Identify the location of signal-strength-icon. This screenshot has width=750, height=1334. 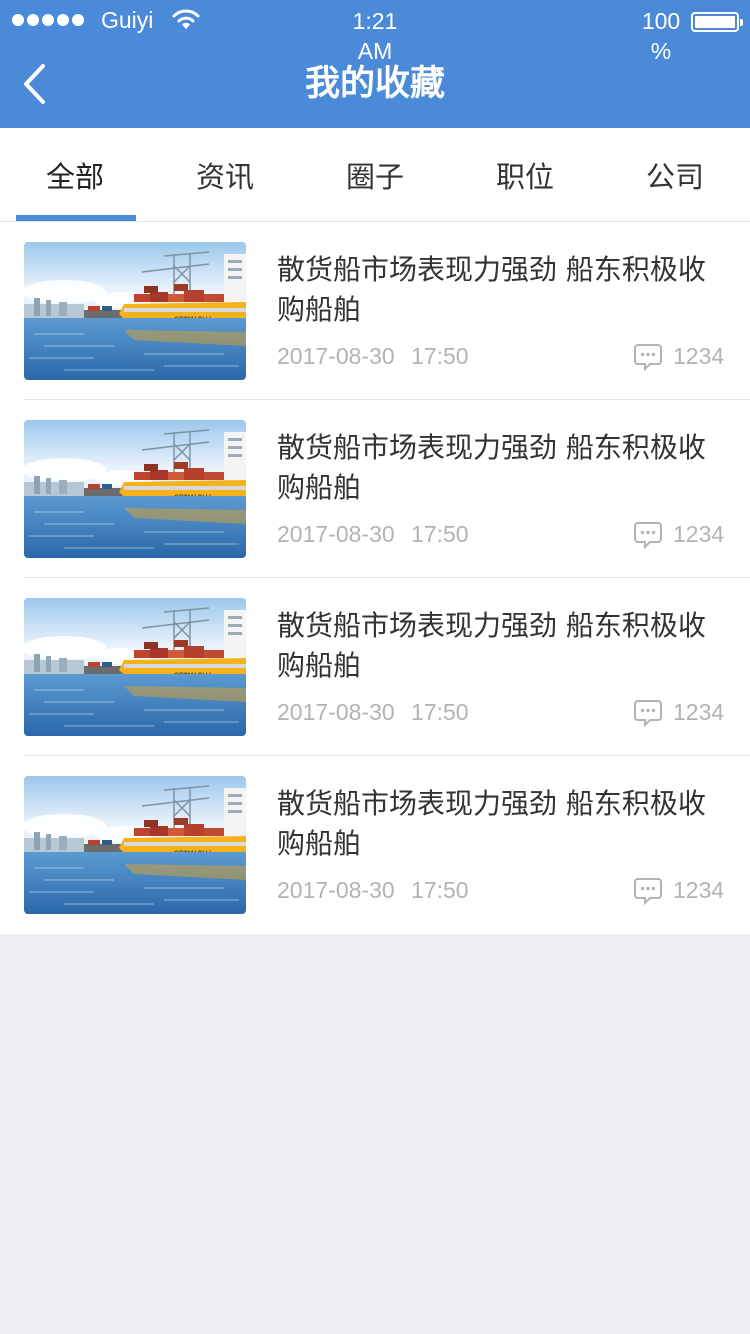
(48, 20).